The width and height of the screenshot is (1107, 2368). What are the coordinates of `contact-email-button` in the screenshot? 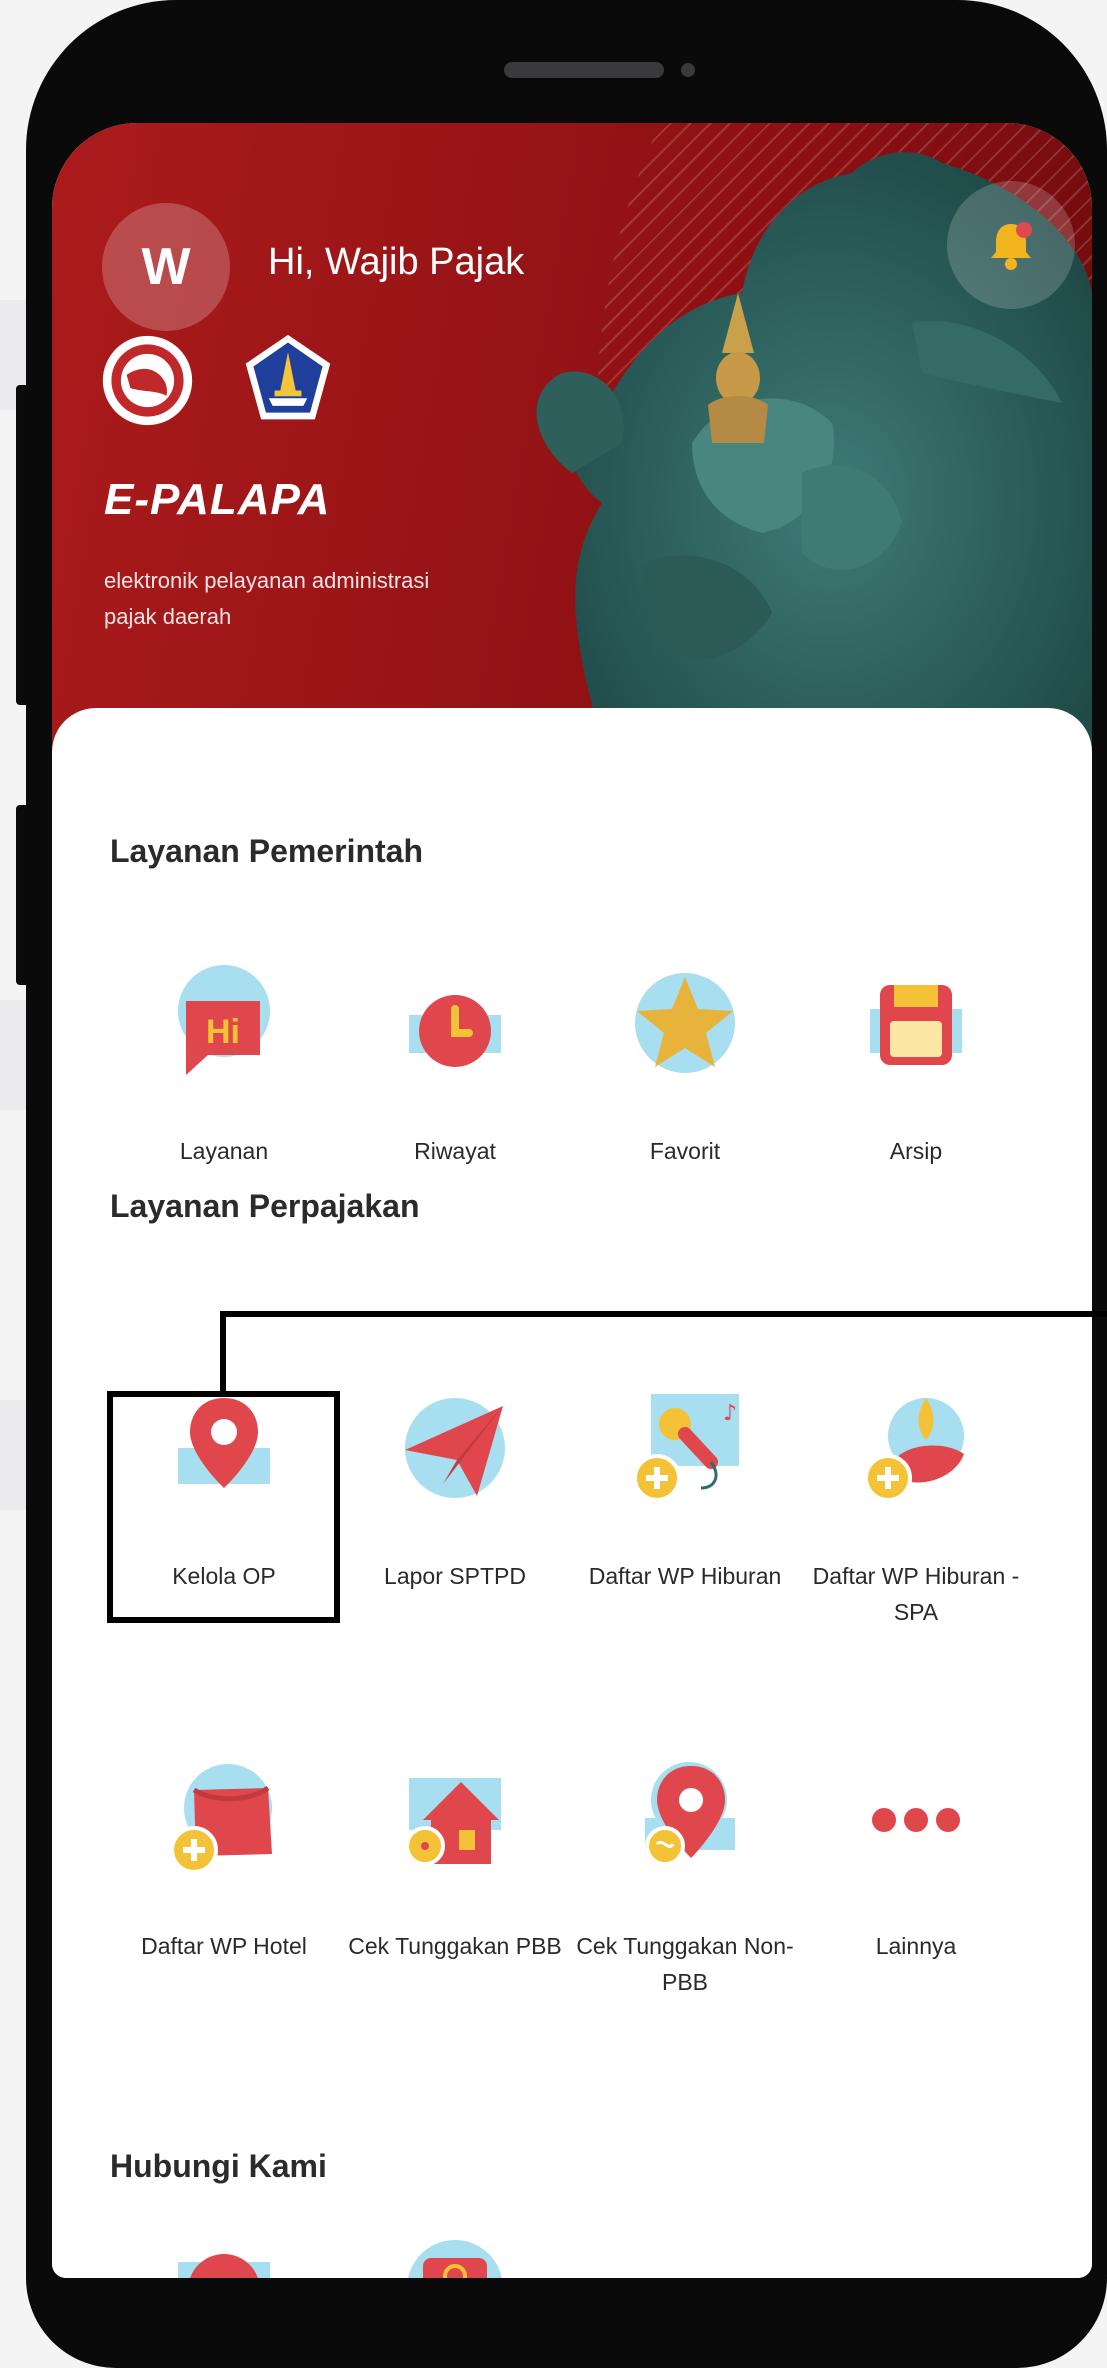 It's located at (455, 2258).